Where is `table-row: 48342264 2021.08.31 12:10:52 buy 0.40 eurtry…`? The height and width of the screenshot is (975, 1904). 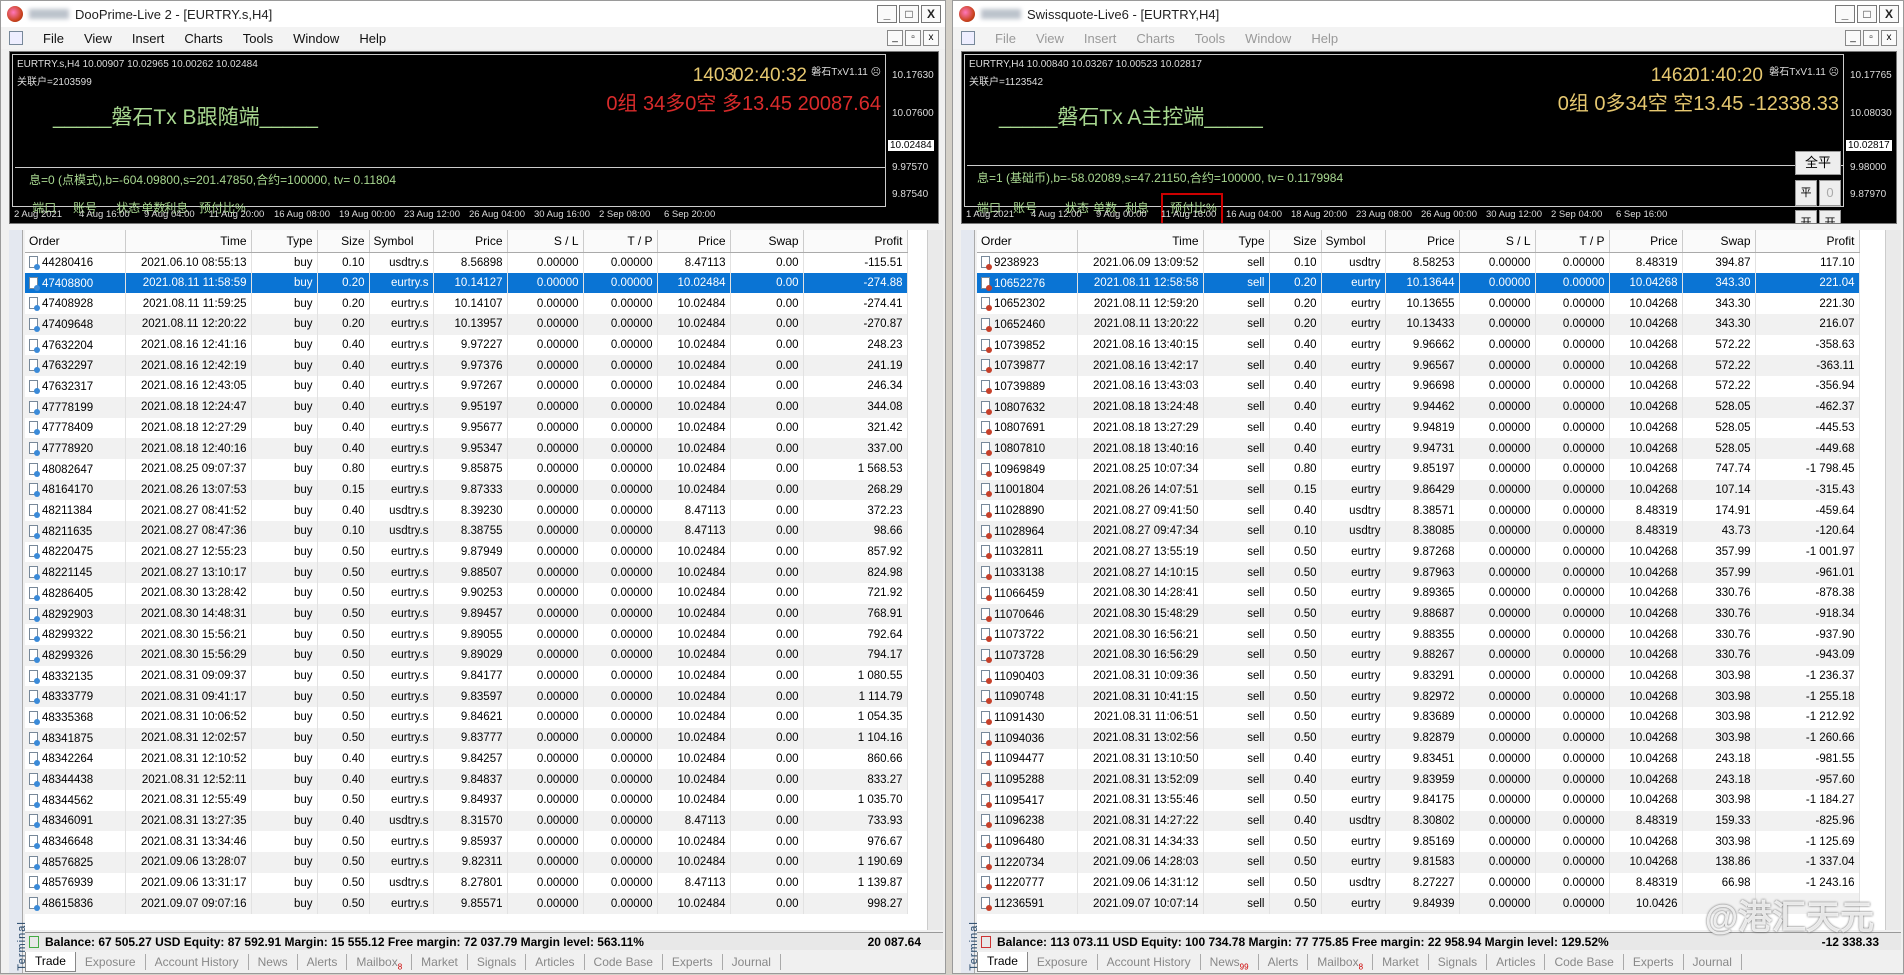 table-row: 48342264 2021.08.31 12:10:52 buy 0.40 eurtry… is located at coordinates (466, 759).